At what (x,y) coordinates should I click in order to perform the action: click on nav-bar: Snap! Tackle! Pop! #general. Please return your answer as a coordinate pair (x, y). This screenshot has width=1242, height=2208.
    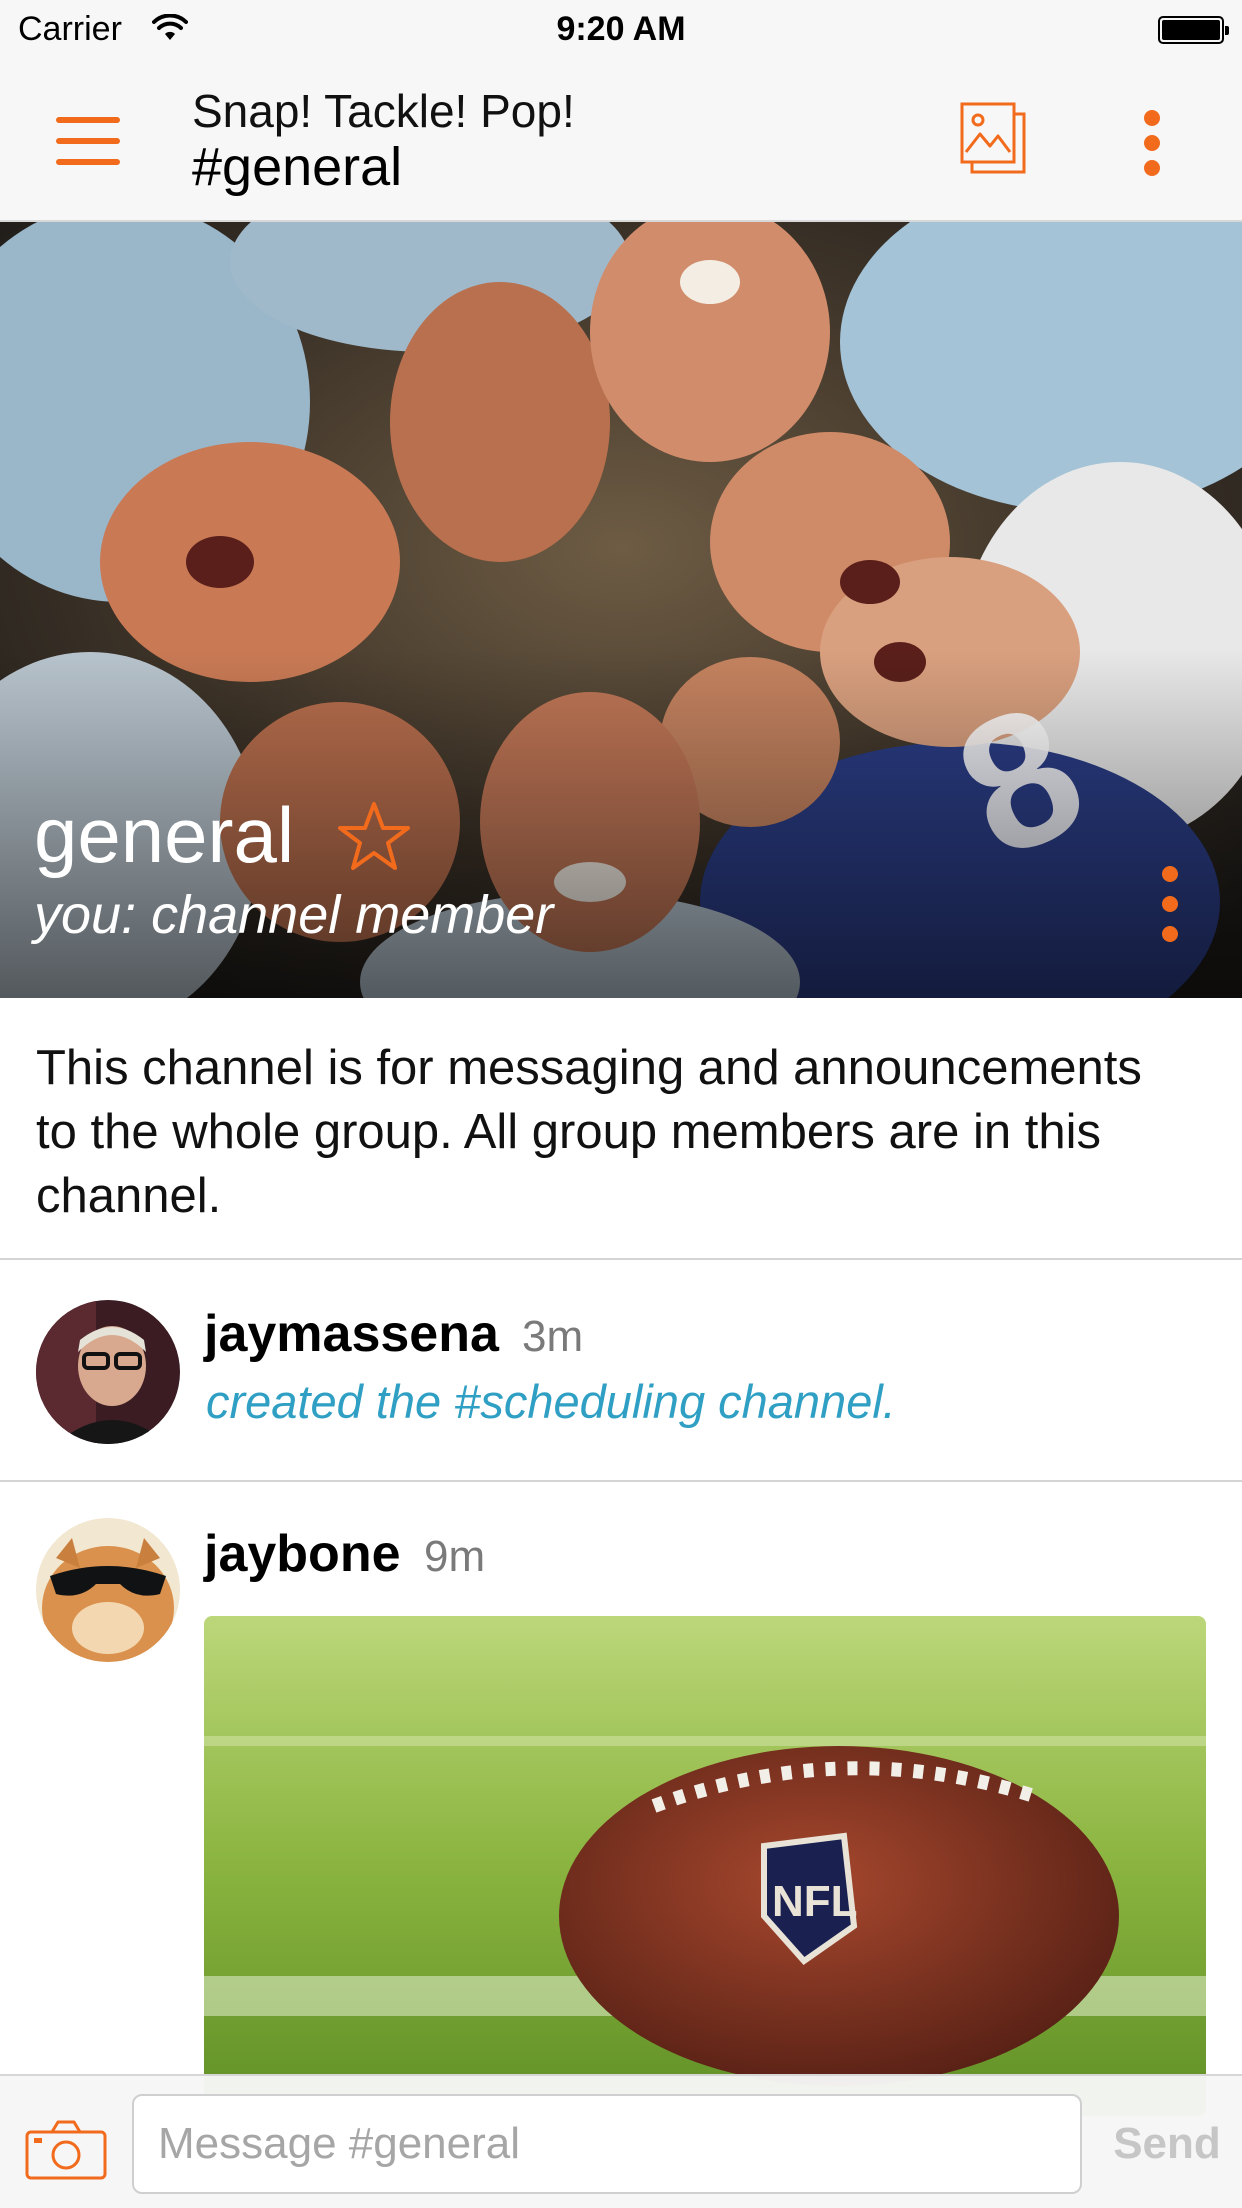
    Looking at the image, I should click on (621, 141).